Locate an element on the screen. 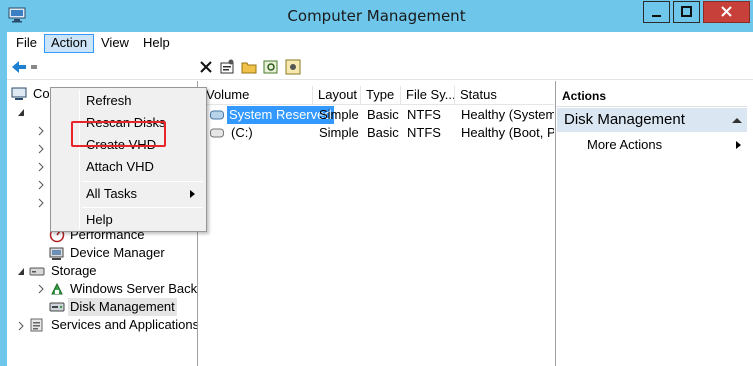  services-icon is located at coordinates (36, 325).